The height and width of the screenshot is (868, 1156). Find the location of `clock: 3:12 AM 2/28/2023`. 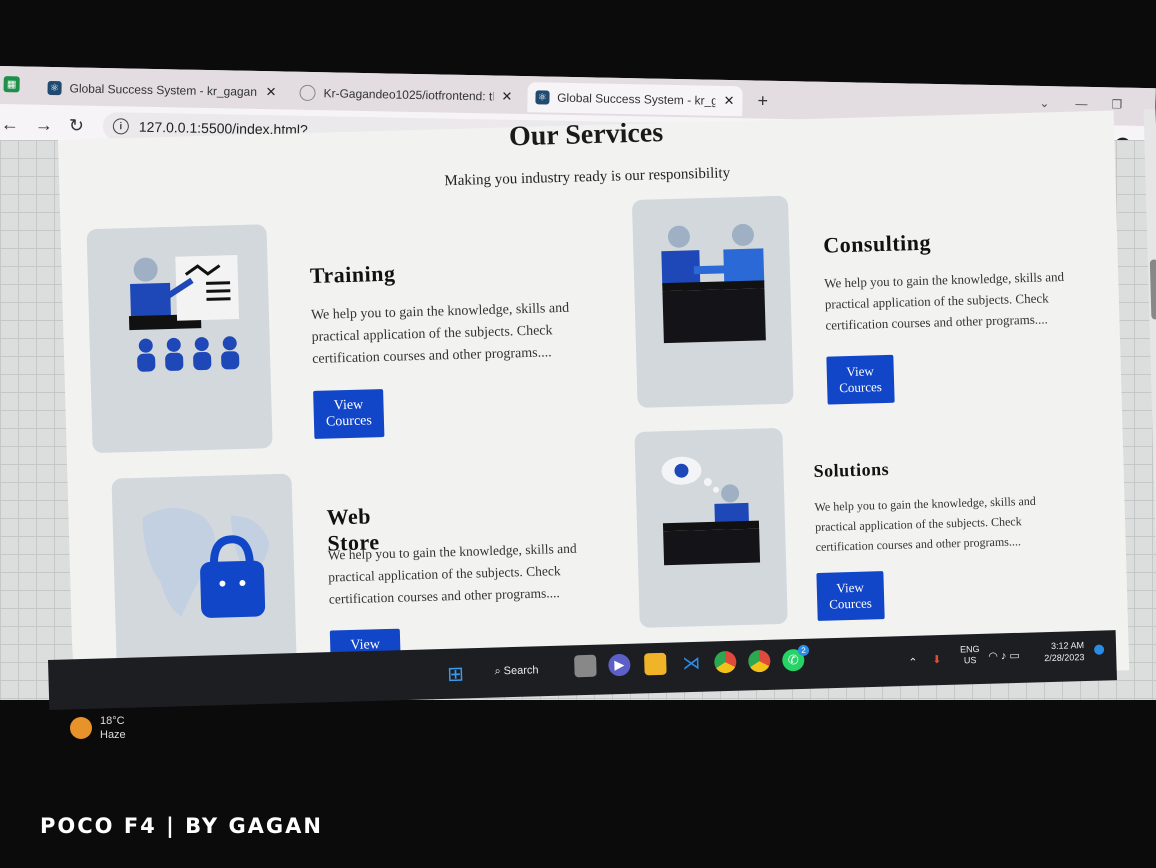

clock: 3:12 AM 2/28/2023 is located at coordinates (1064, 651).